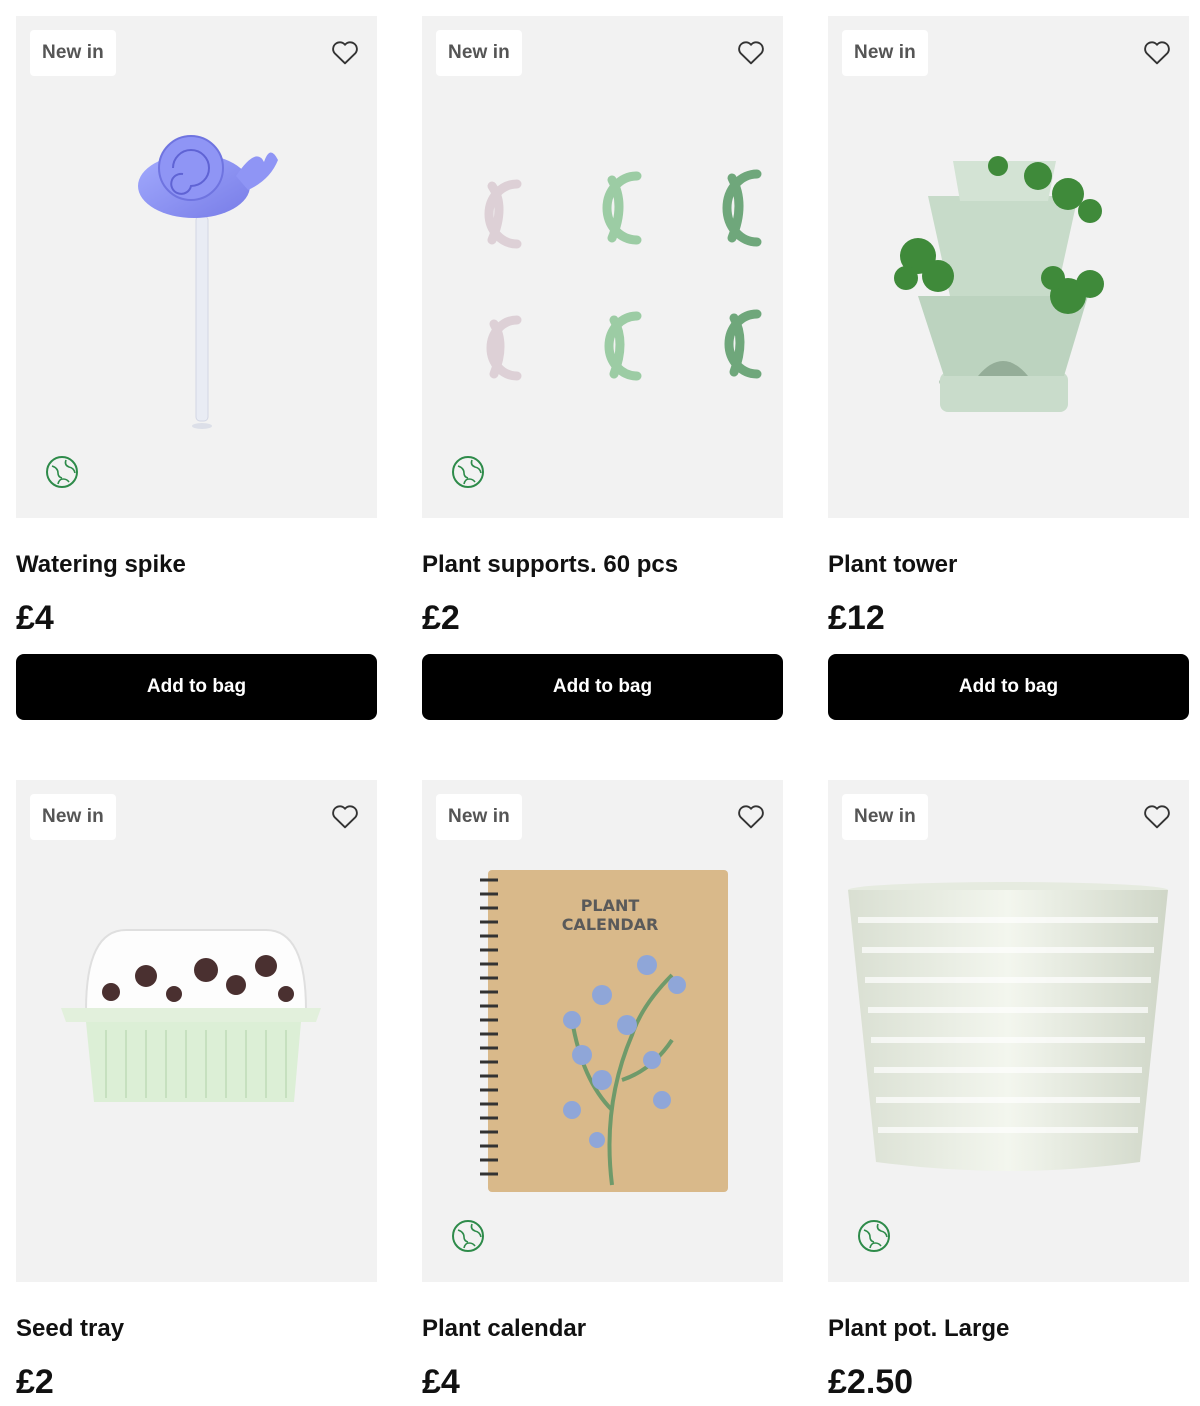  I want to click on product-card: PLANT CALENDAR New in Plant calendar £4, so click(602, 1091).